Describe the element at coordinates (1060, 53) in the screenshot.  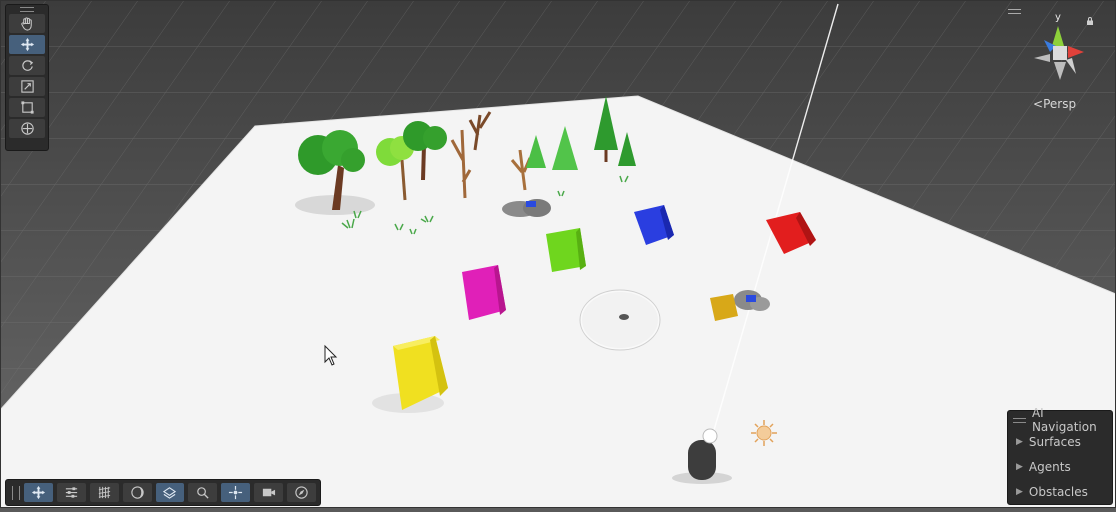
I see `gizmo-center-cube` at that location.